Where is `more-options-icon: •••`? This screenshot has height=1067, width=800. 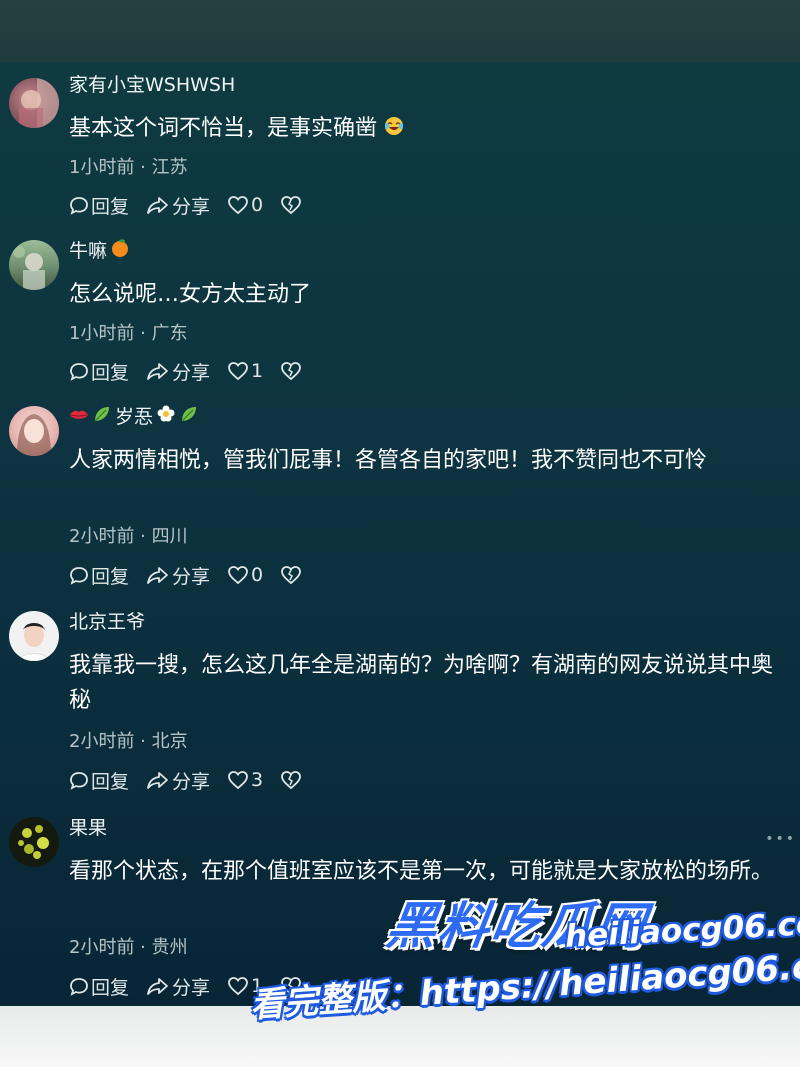 more-options-icon: ••• is located at coordinates (780, 839).